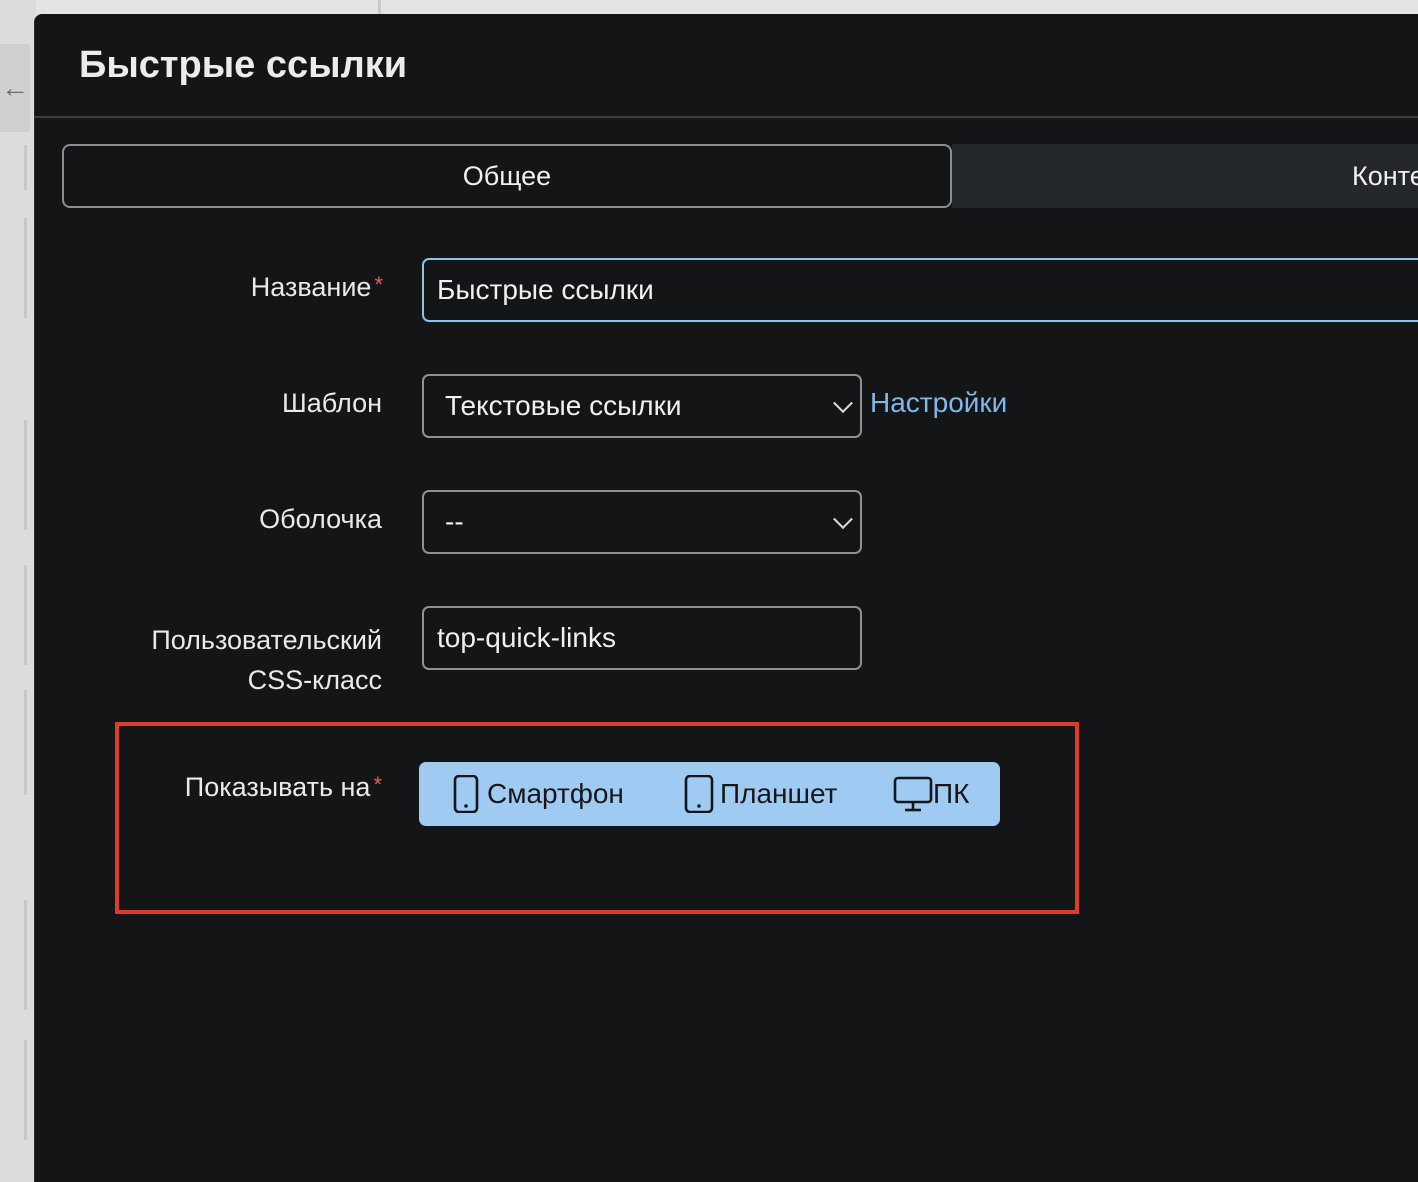  I want to click on template-settings-link: Настройки, so click(938, 403).